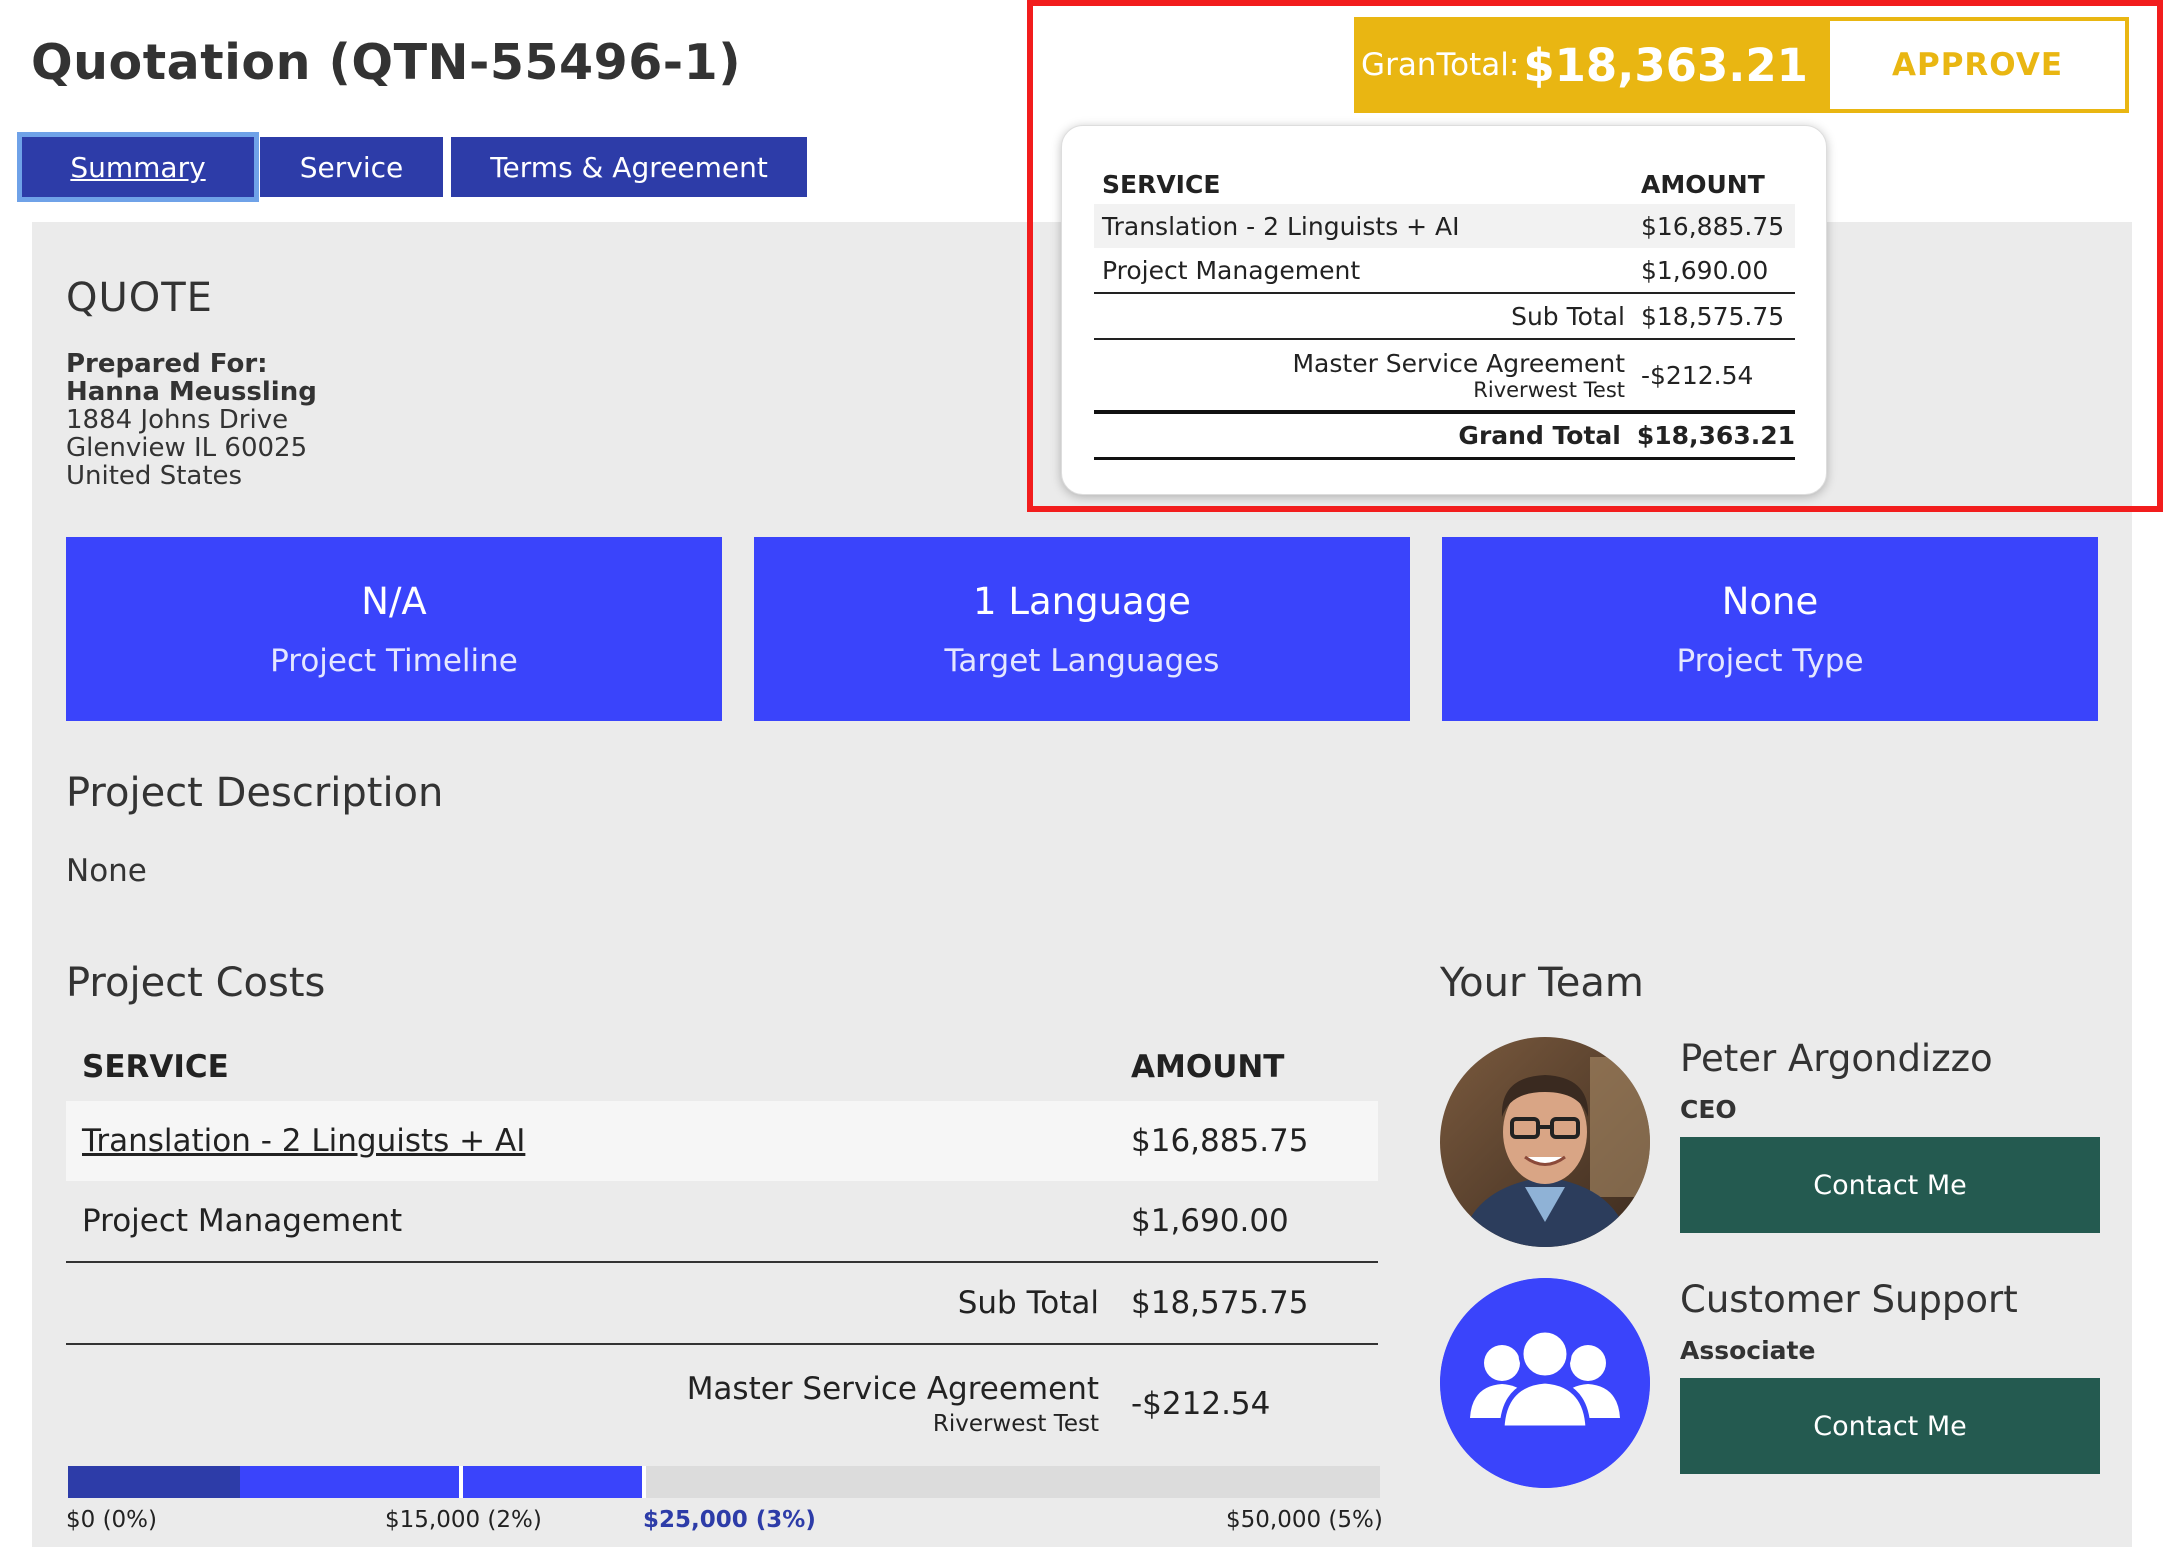 The image size is (2163, 1547). I want to click on grand-total-row-amount: $18,363.21, so click(1715, 435).